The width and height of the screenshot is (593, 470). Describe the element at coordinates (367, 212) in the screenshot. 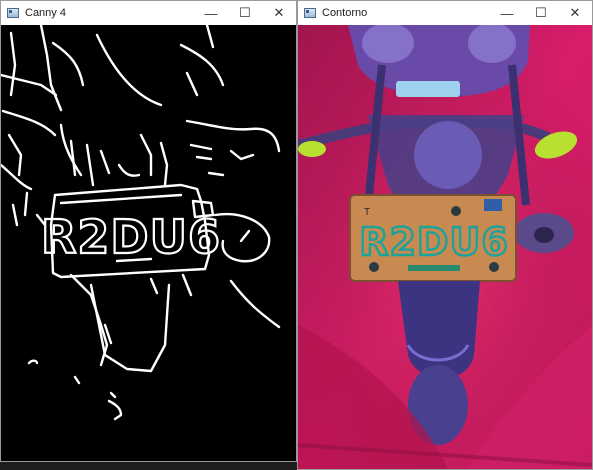

I see `plate-marker: T` at that location.